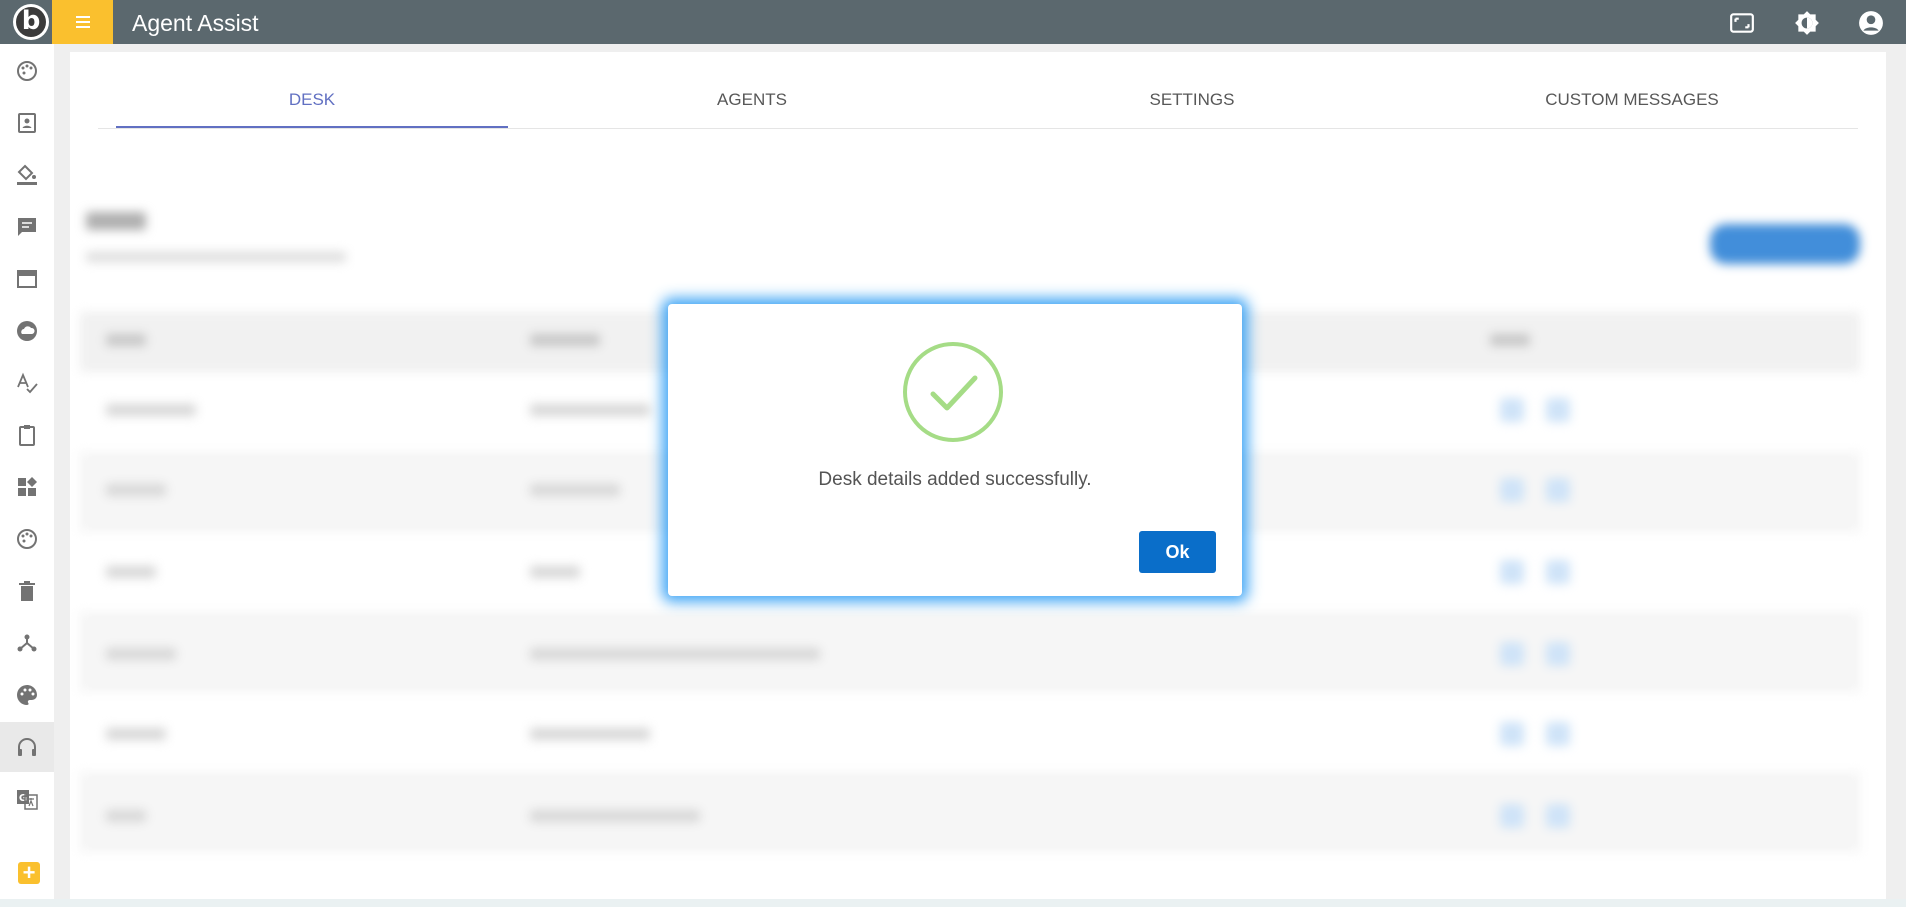 This screenshot has width=1906, height=907. I want to click on success-dialog: Desk details added successfully. Ok, so click(955, 450).